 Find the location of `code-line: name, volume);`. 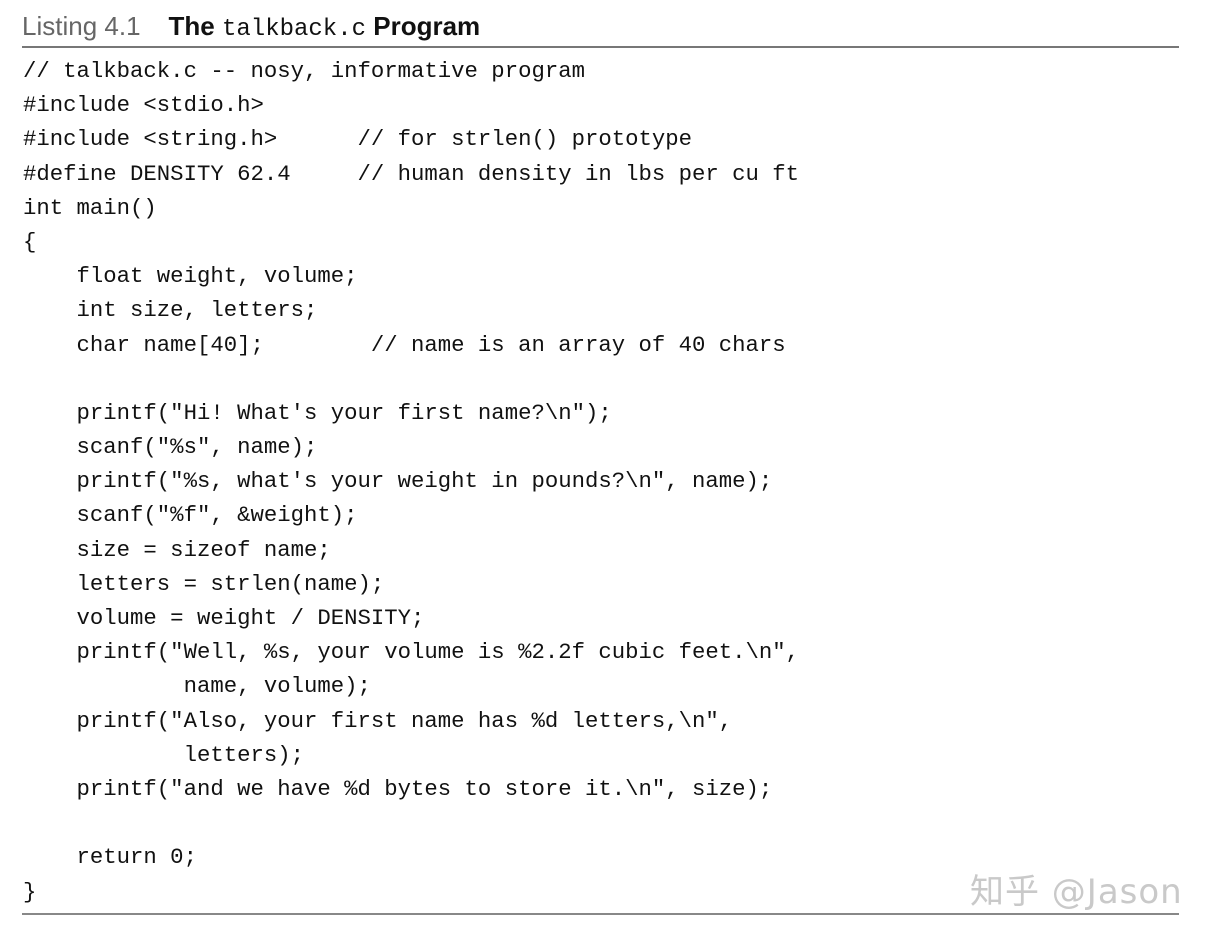

code-line: name, volume); is located at coordinates (197, 686).